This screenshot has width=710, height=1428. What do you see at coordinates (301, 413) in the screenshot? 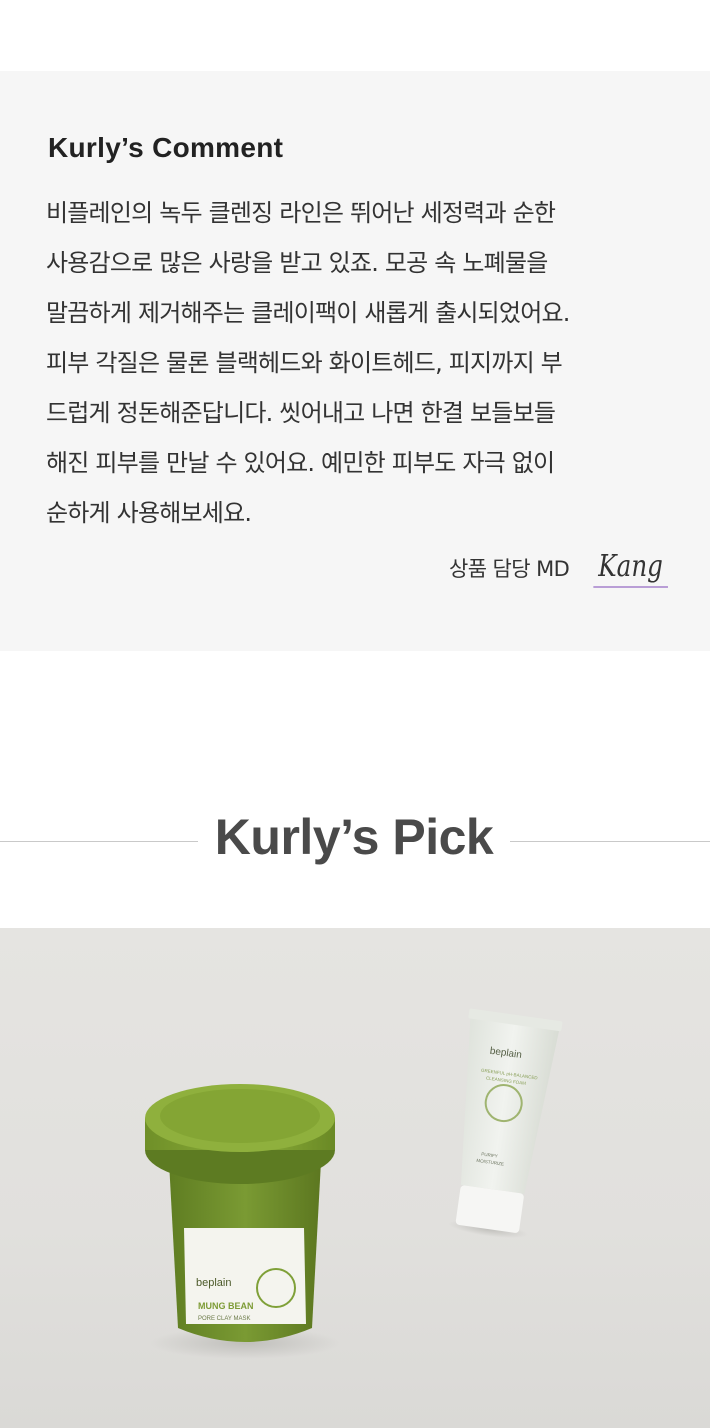
I see `comment-line: 드럽게 정돈해준답니다. 씻어내고 나면 한결 보들보들` at bounding box center [301, 413].